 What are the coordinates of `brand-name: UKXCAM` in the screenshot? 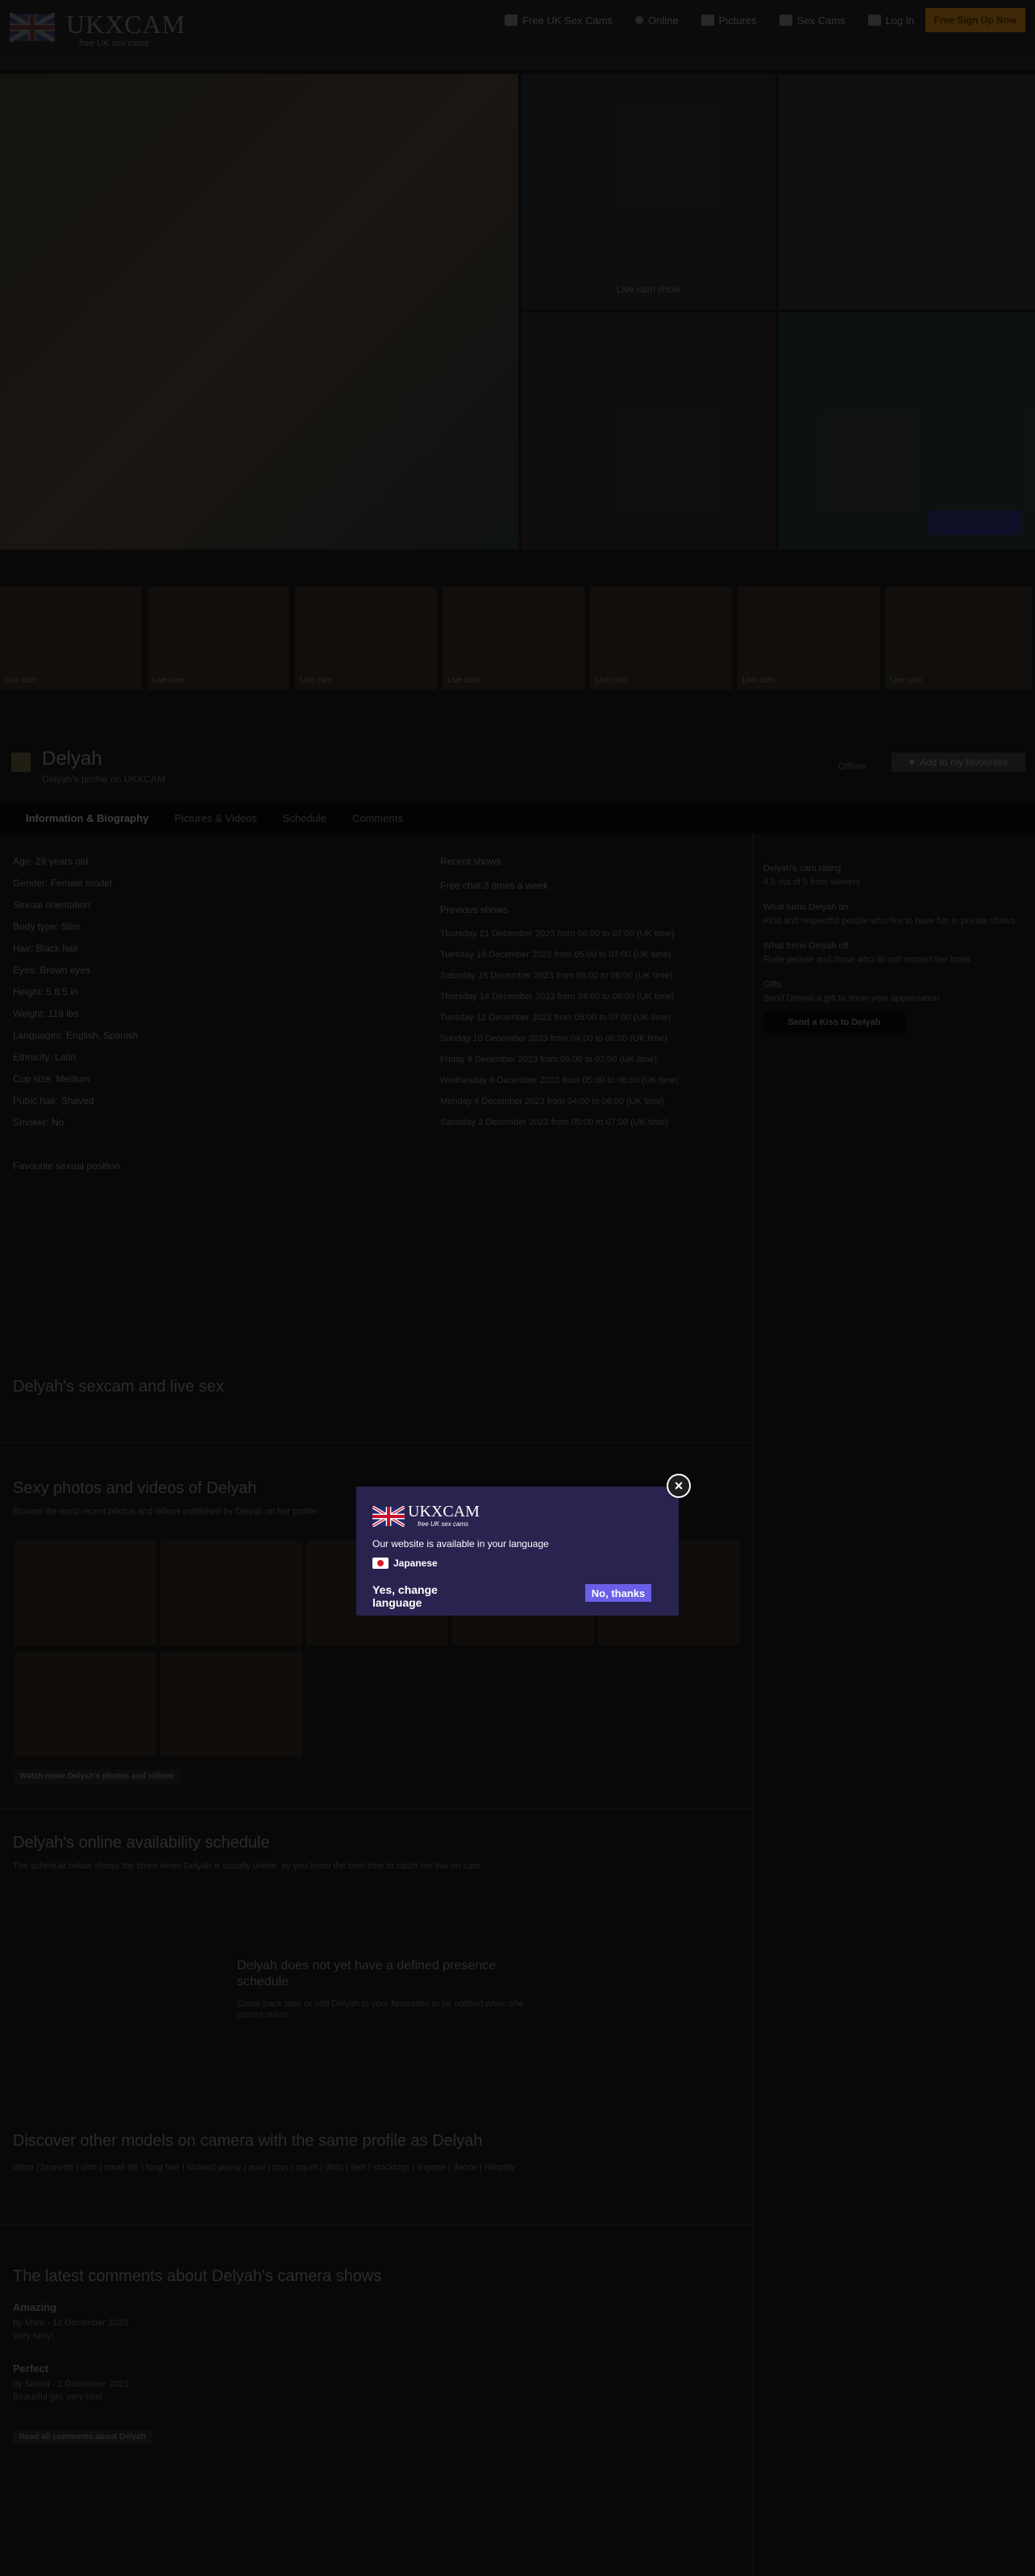 It's located at (126, 24).